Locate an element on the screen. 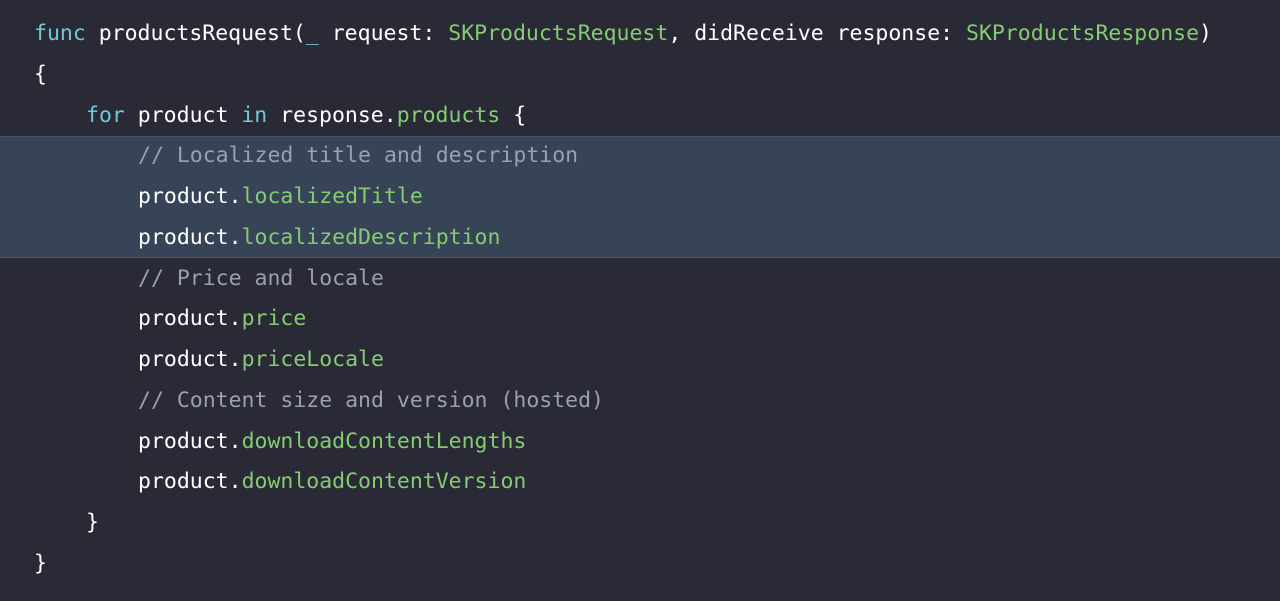 The image size is (1280, 601). close-paren: ) is located at coordinates (1205, 33).